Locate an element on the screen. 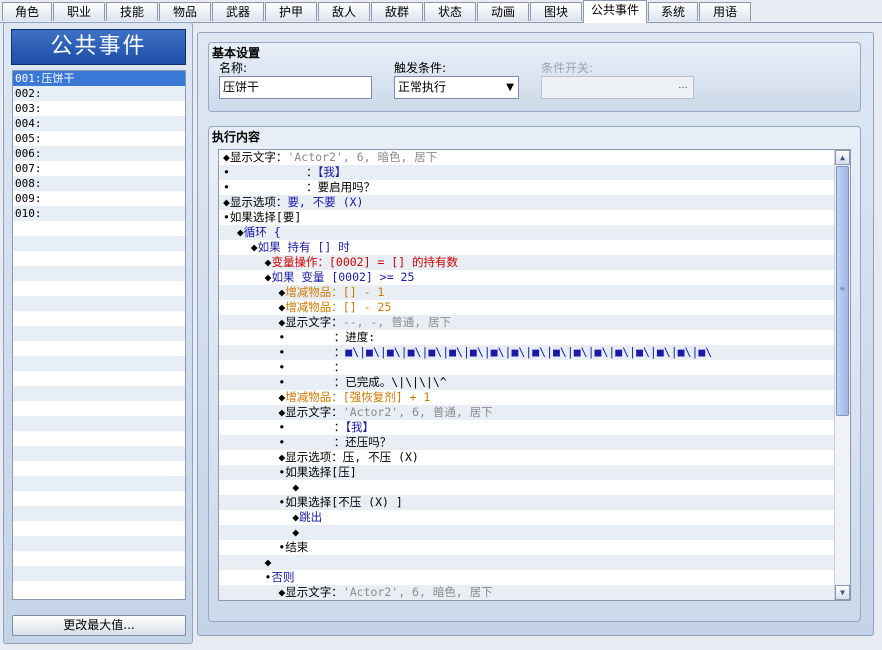 This screenshot has width=882, height=650. command-line: ◆显示选项：压, 不压 (X) is located at coordinates (529, 457).